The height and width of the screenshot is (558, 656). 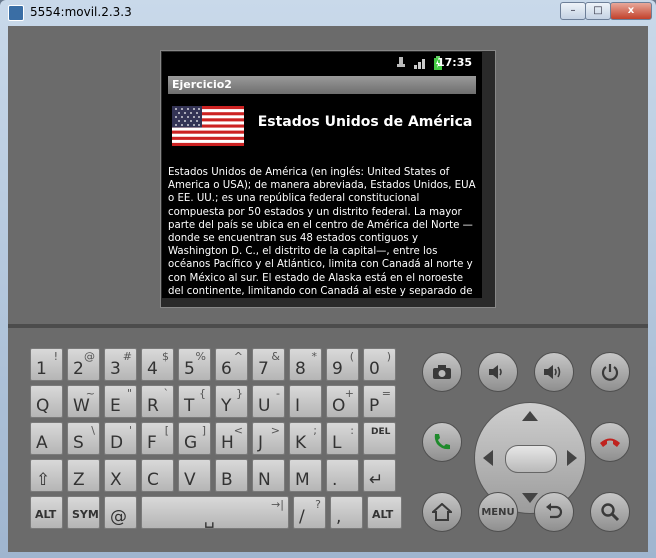 I want to click on key-label: C, so click(x=153, y=480).